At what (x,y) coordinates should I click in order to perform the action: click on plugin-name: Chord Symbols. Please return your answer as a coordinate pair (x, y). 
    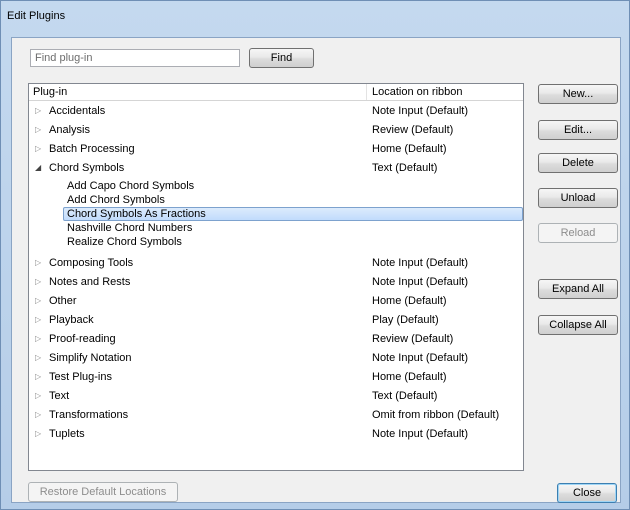
    Looking at the image, I should click on (87, 168).